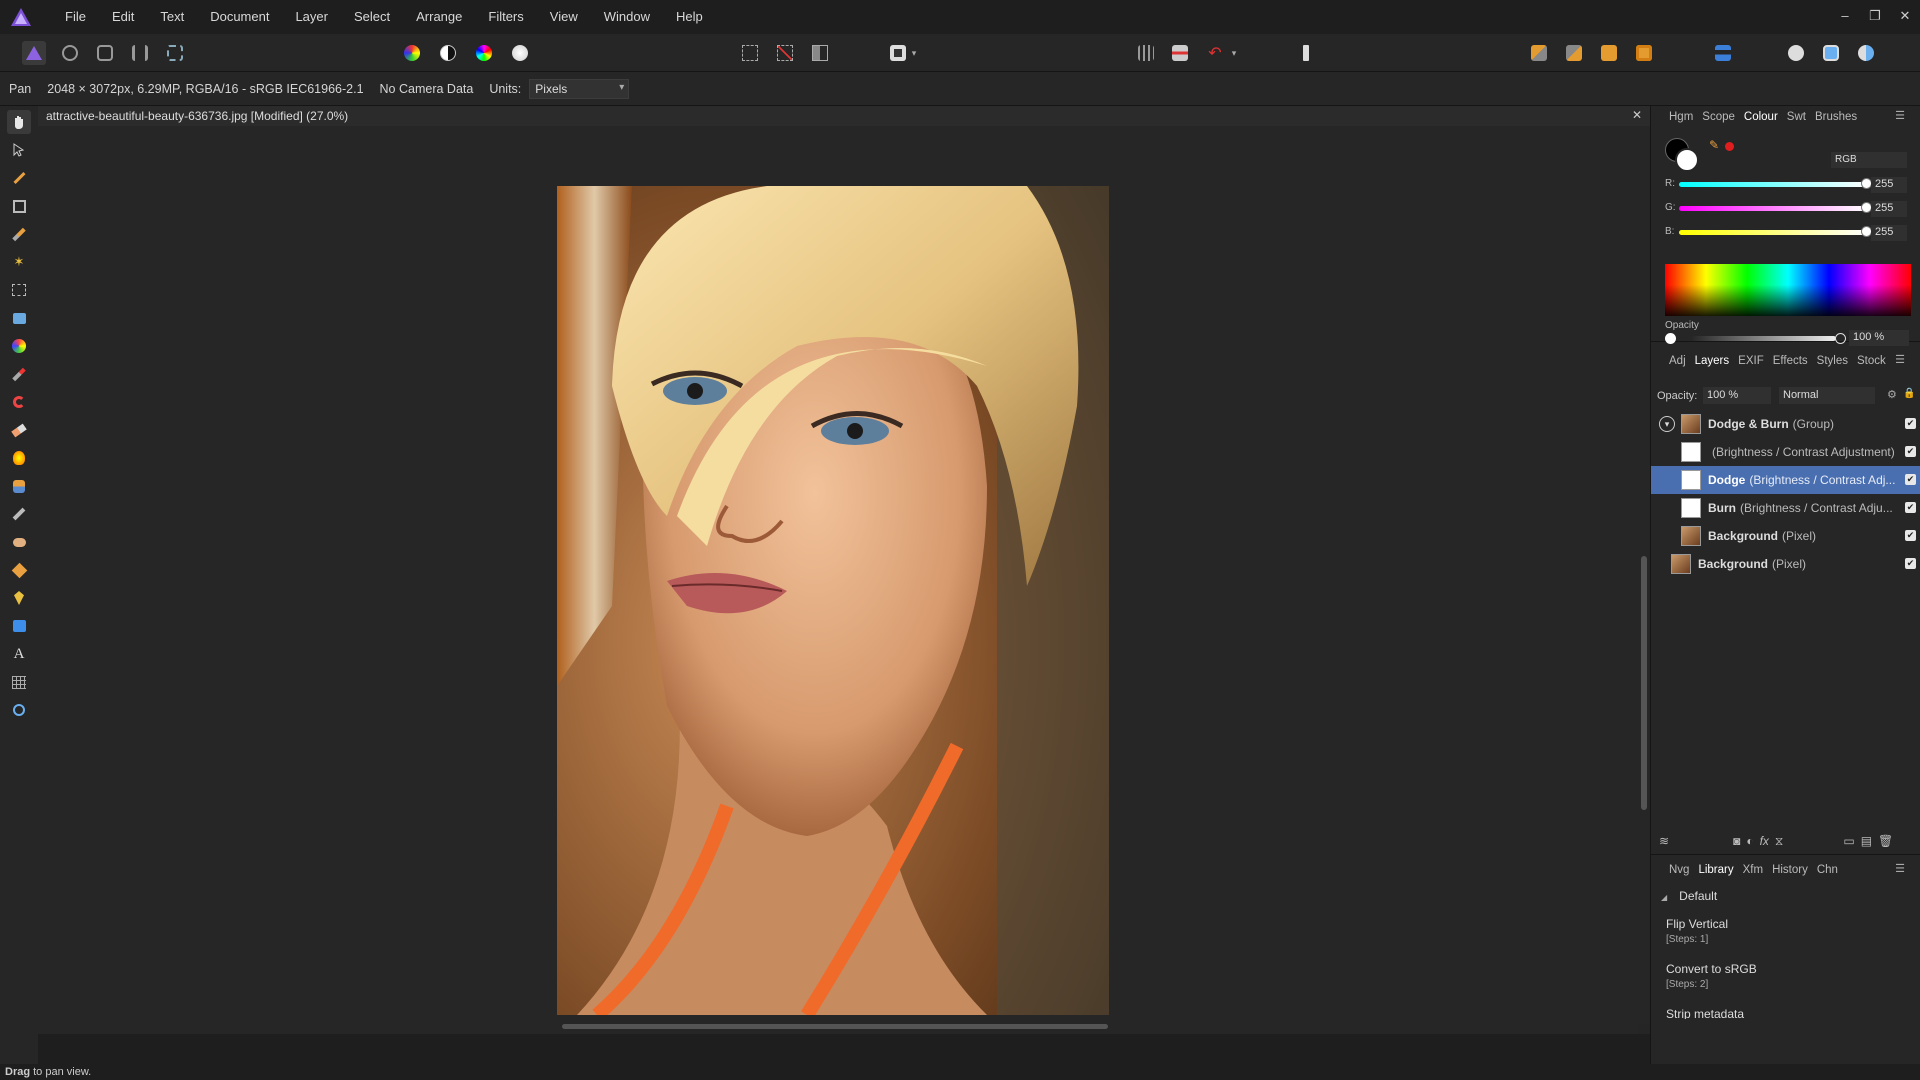 The height and width of the screenshot is (1080, 1920). Describe the element at coordinates (19, 486) in the screenshot. I see `clone-brush-icon` at that location.